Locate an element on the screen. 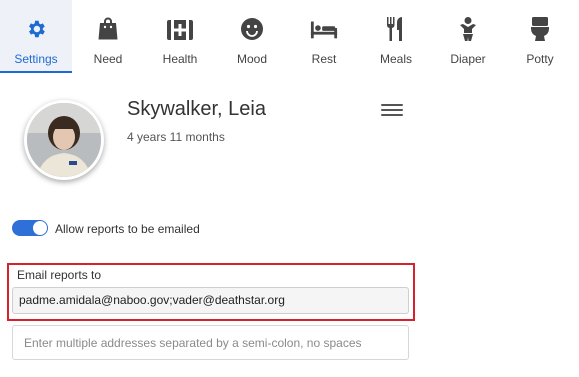 The height and width of the screenshot is (377, 579). tab-diaper: Diaper is located at coordinates (468, 36).